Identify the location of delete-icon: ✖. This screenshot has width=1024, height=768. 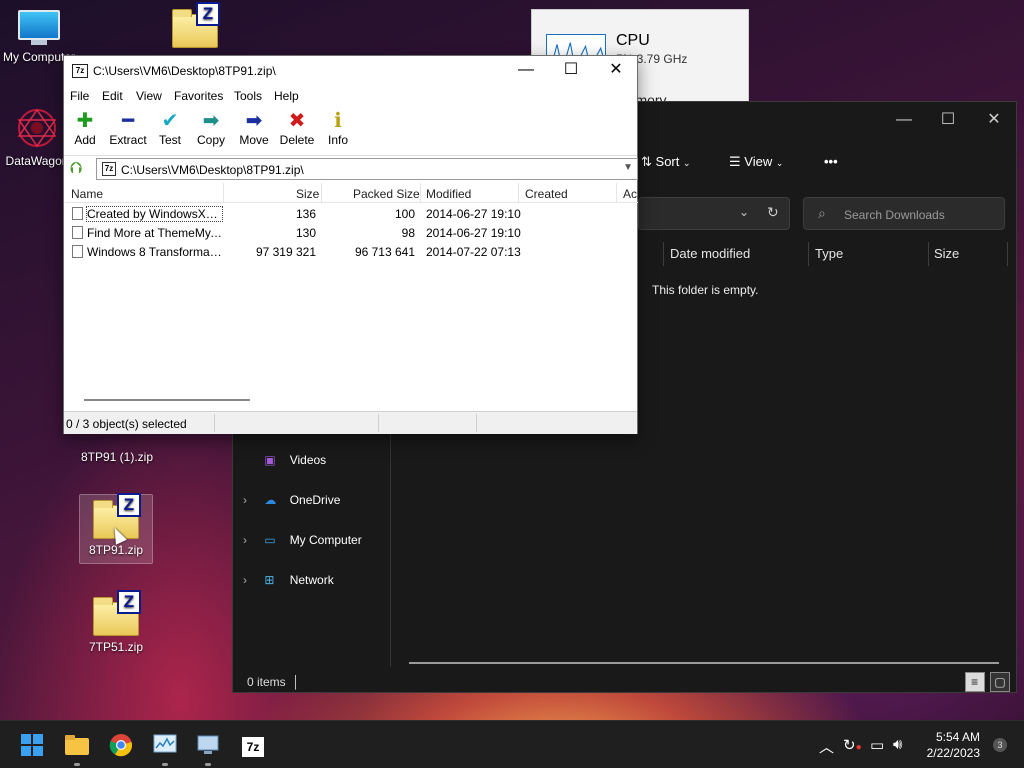
(297, 121).